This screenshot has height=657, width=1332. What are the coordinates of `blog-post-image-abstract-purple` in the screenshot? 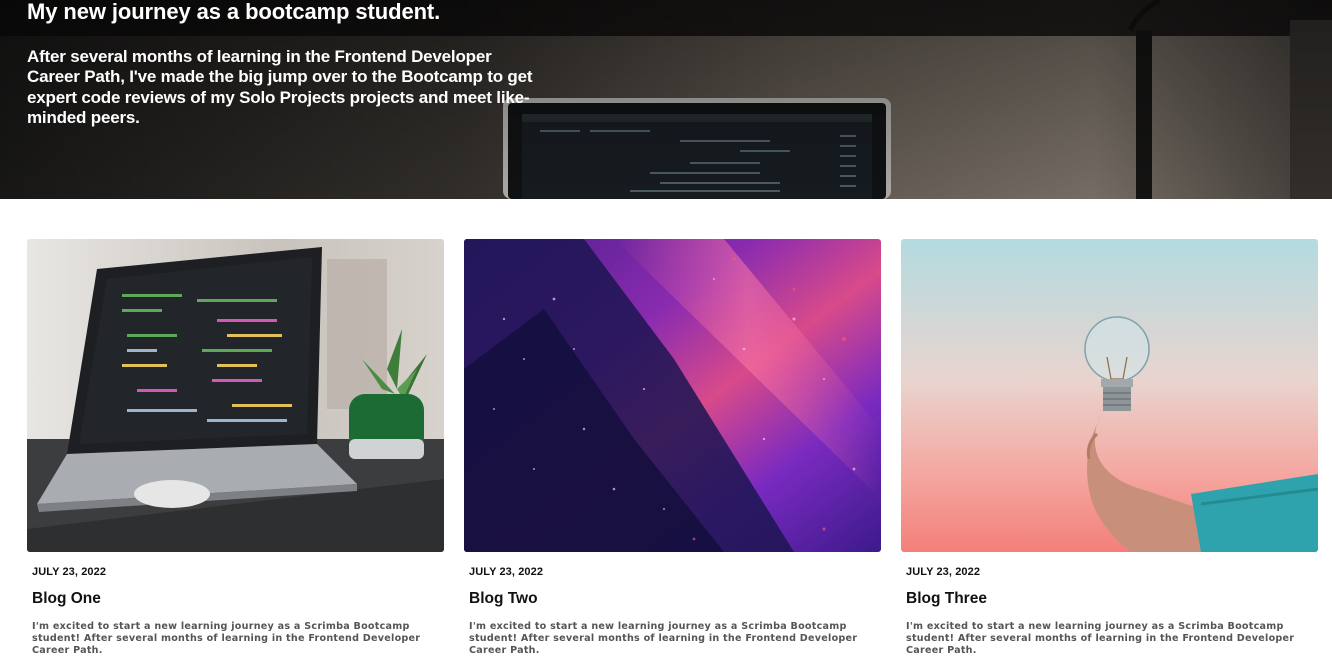 It's located at (672, 395).